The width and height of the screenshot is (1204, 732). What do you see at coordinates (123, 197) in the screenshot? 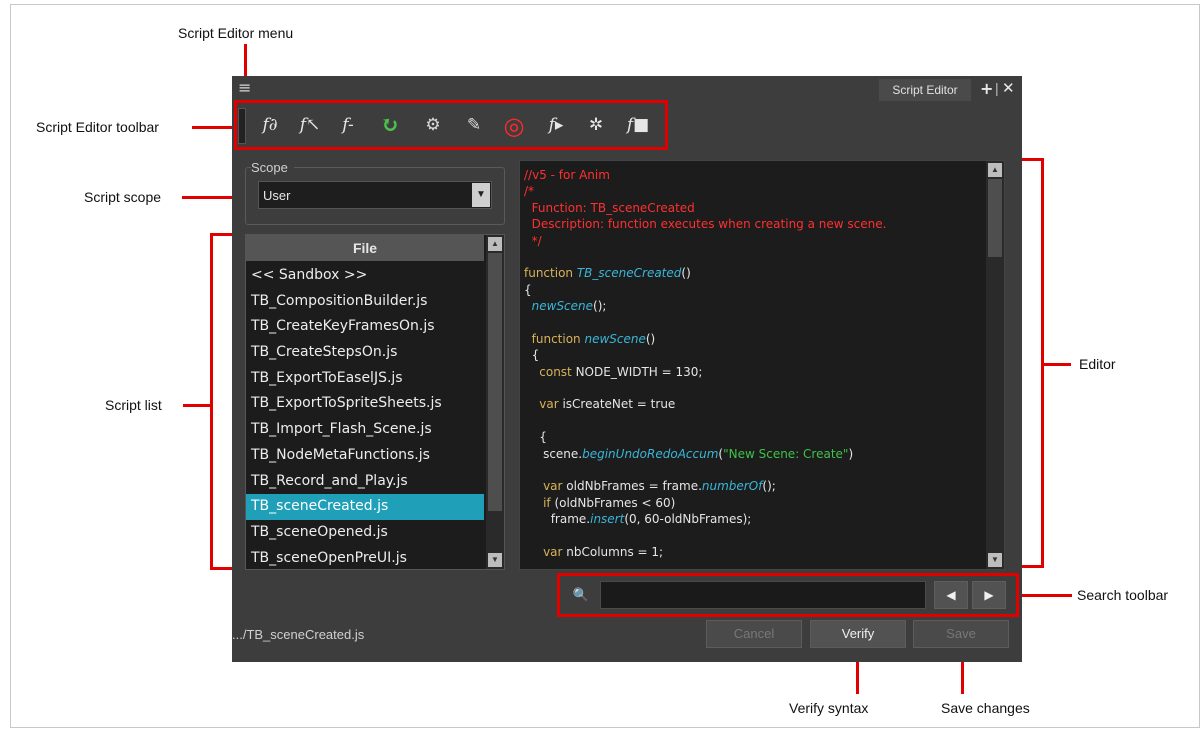
I see `callout-scope: Script scope` at bounding box center [123, 197].